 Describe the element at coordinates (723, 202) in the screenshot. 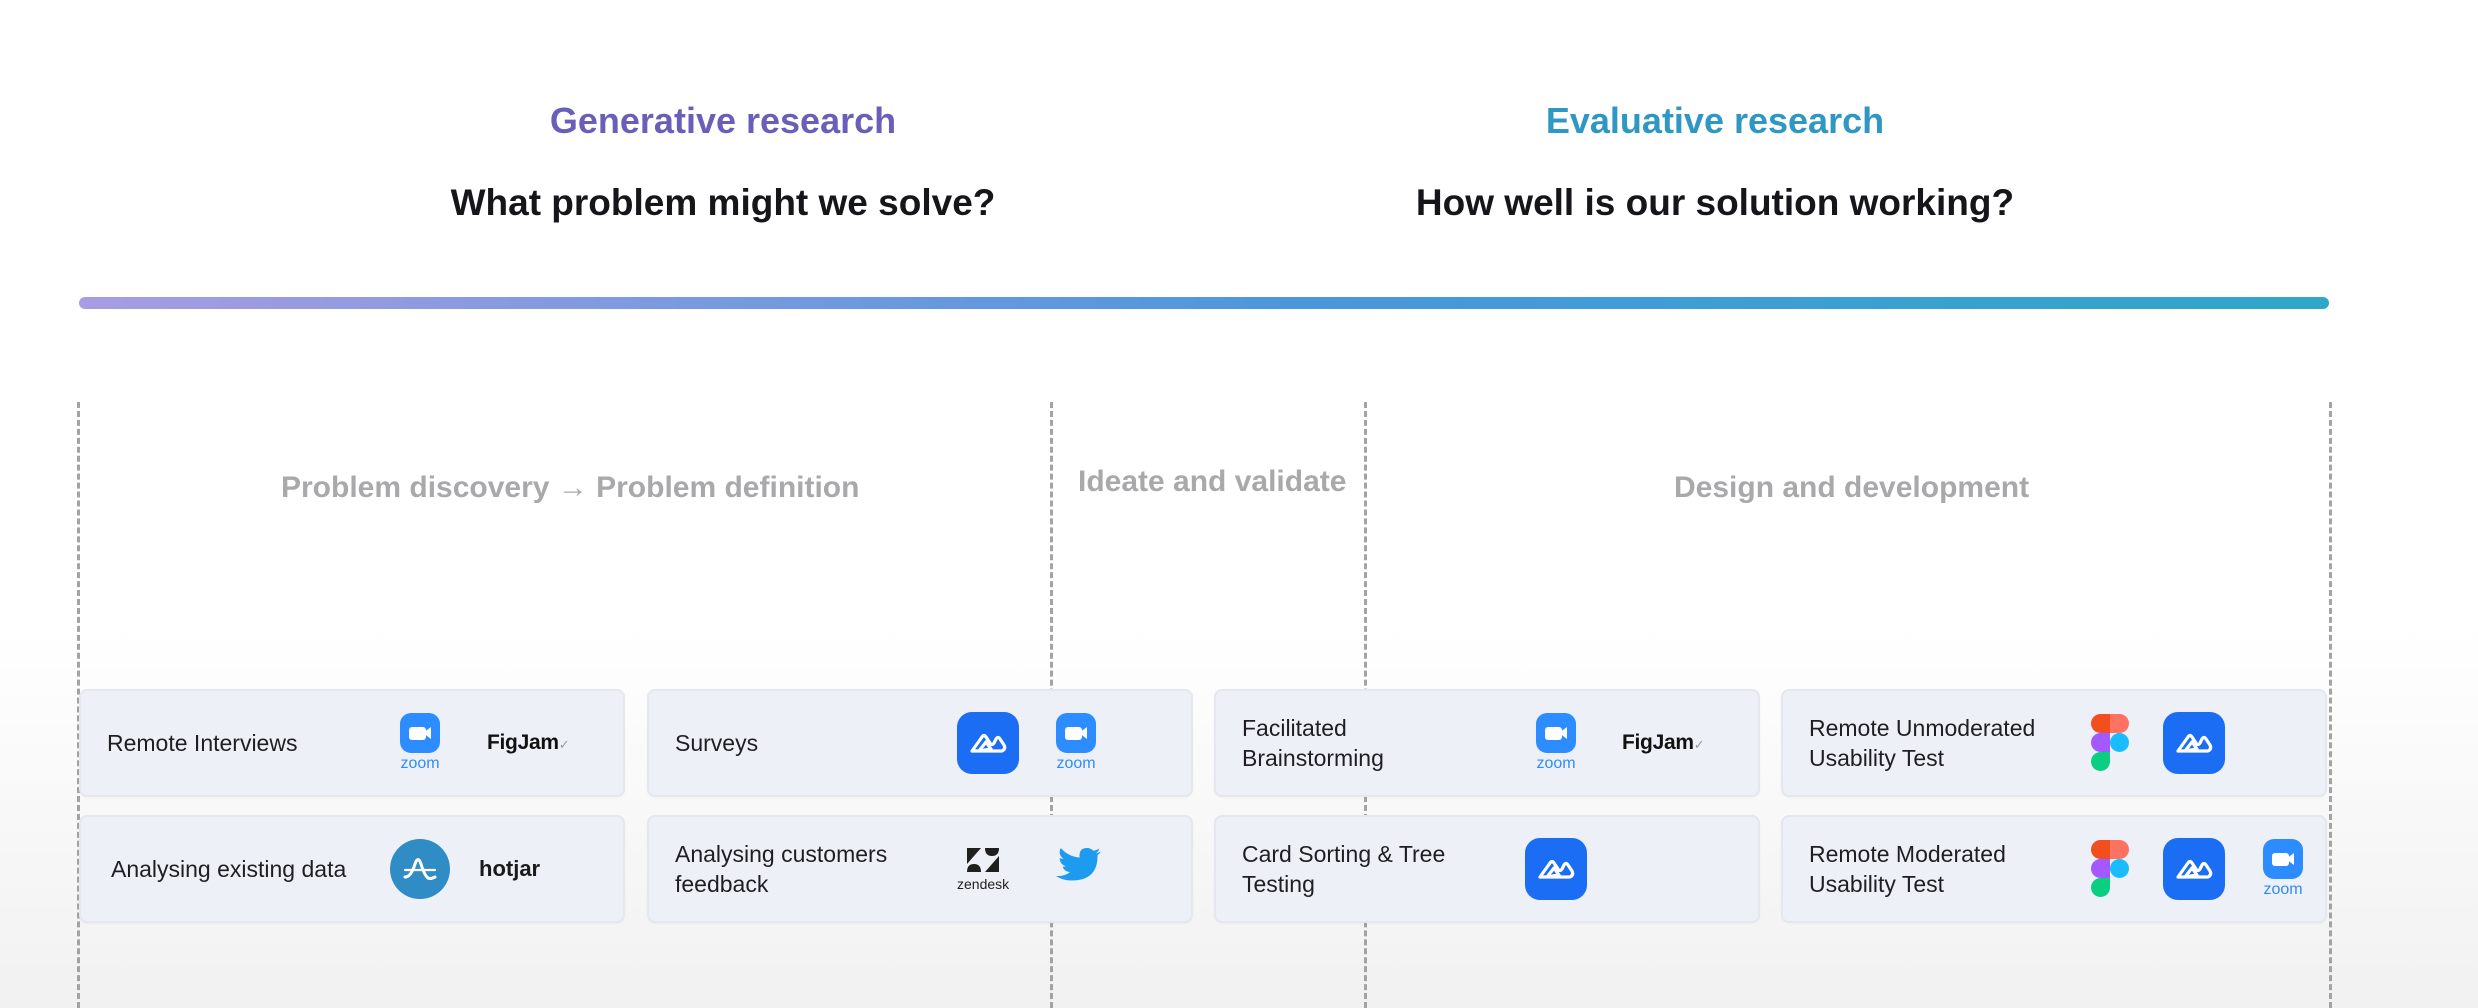

I see `generative-research-question: What problem might we solve?` at that location.